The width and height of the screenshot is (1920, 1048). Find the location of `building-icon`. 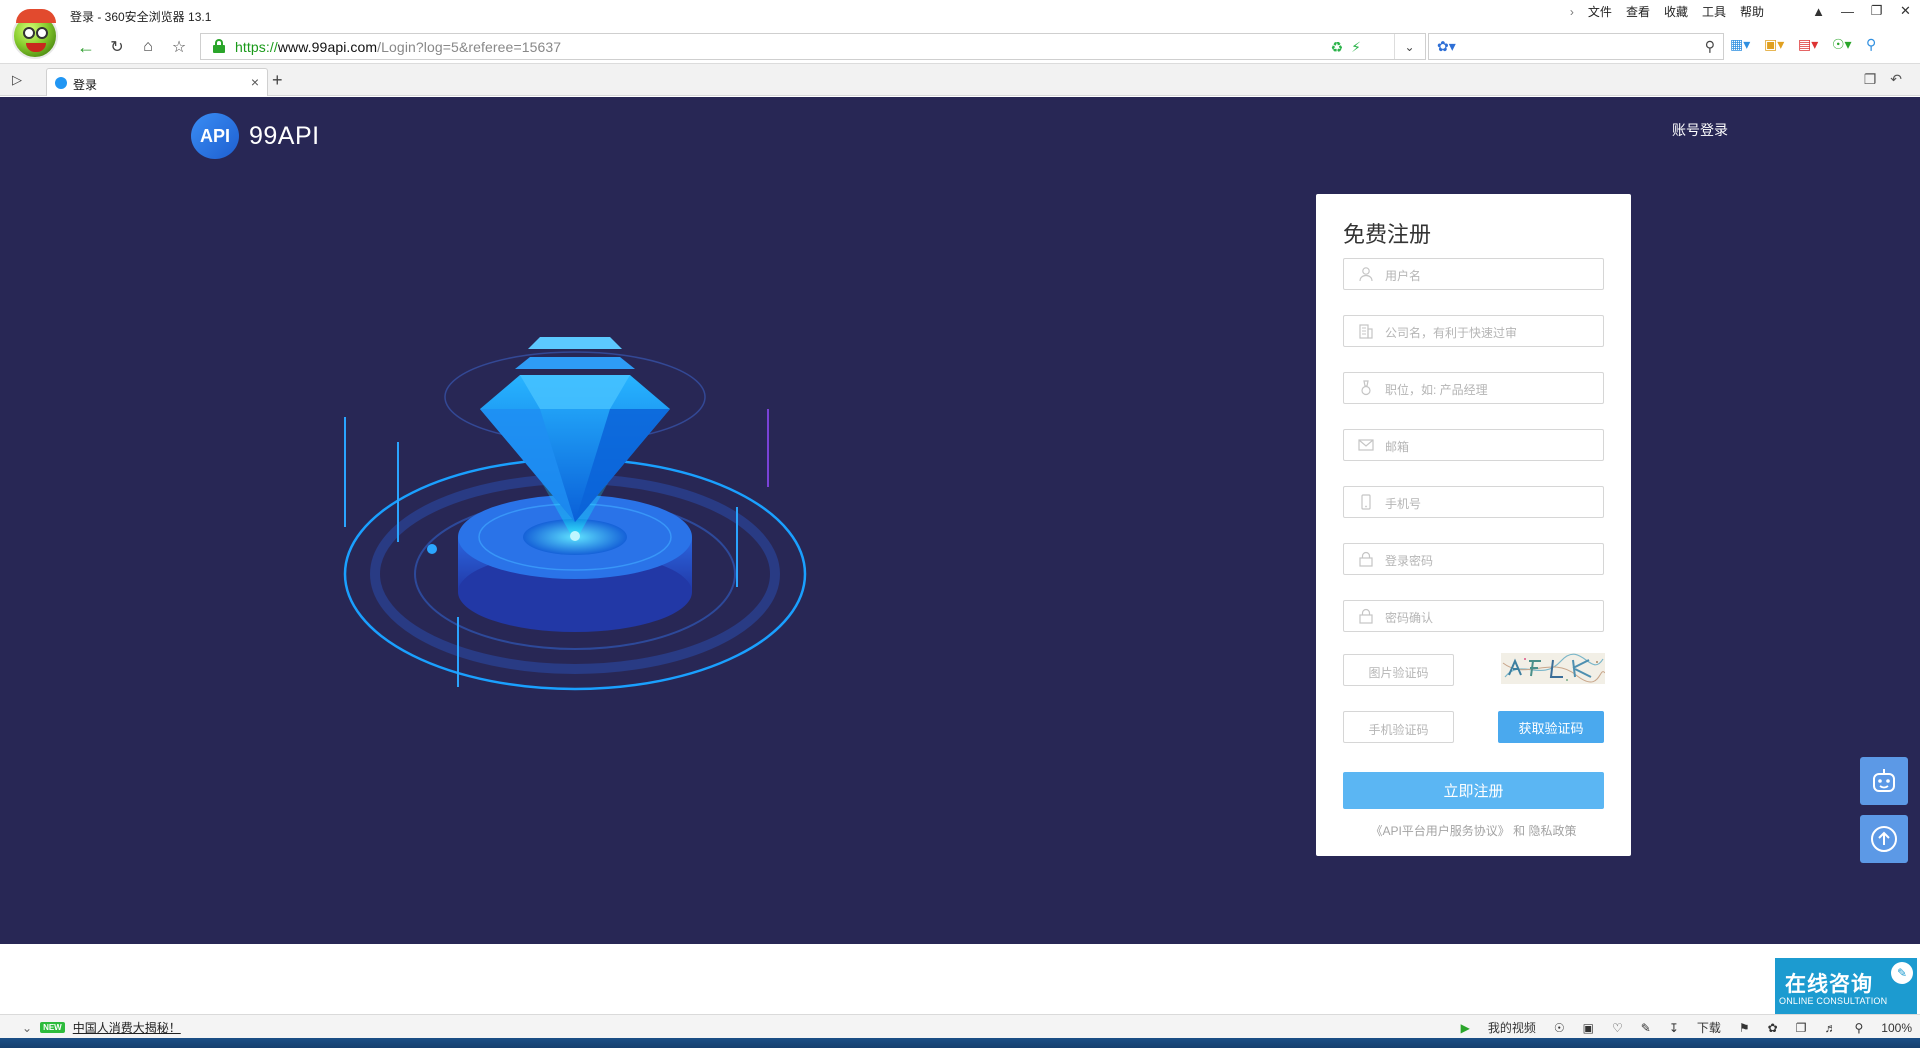

building-icon is located at coordinates (1366, 331).